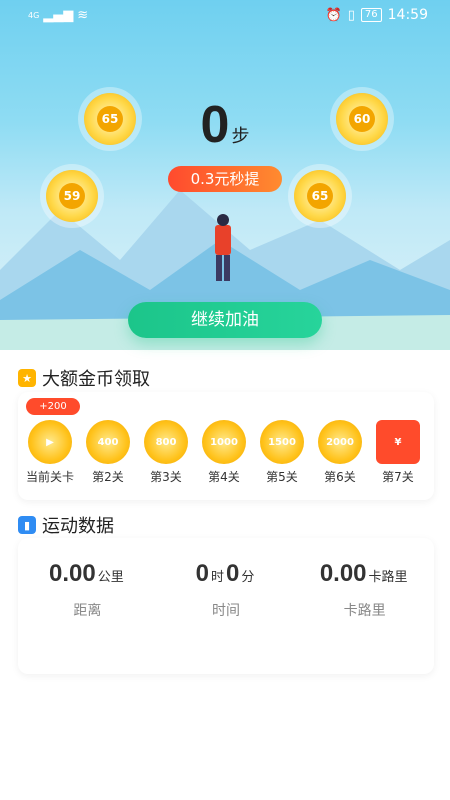 This screenshot has height=800, width=450. What do you see at coordinates (83, 15) in the screenshot?
I see `wifi-icon: ≋` at bounding box center [83, 15].